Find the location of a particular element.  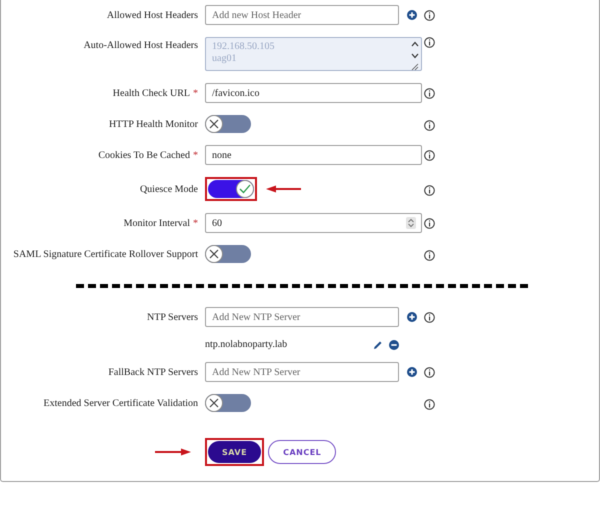

field-label: Quiesce Mode is located at coordinates (169, 189).